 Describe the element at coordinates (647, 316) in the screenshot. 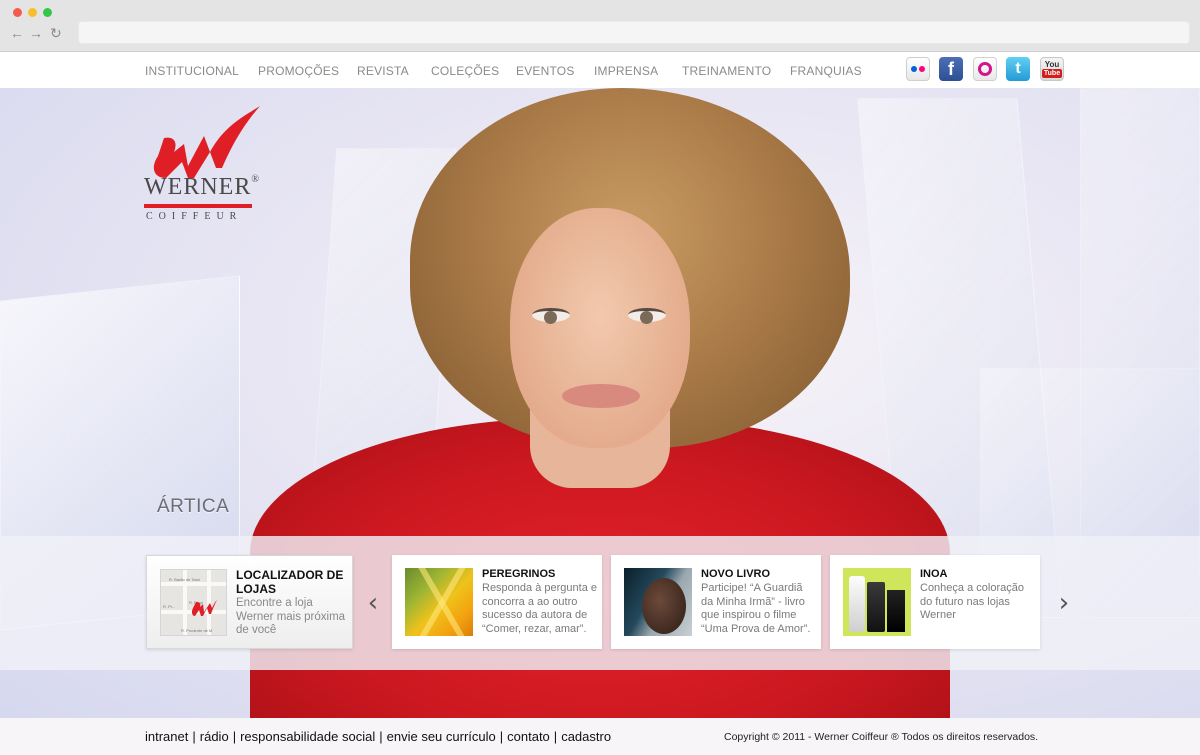

I see `right-eye` at that location.